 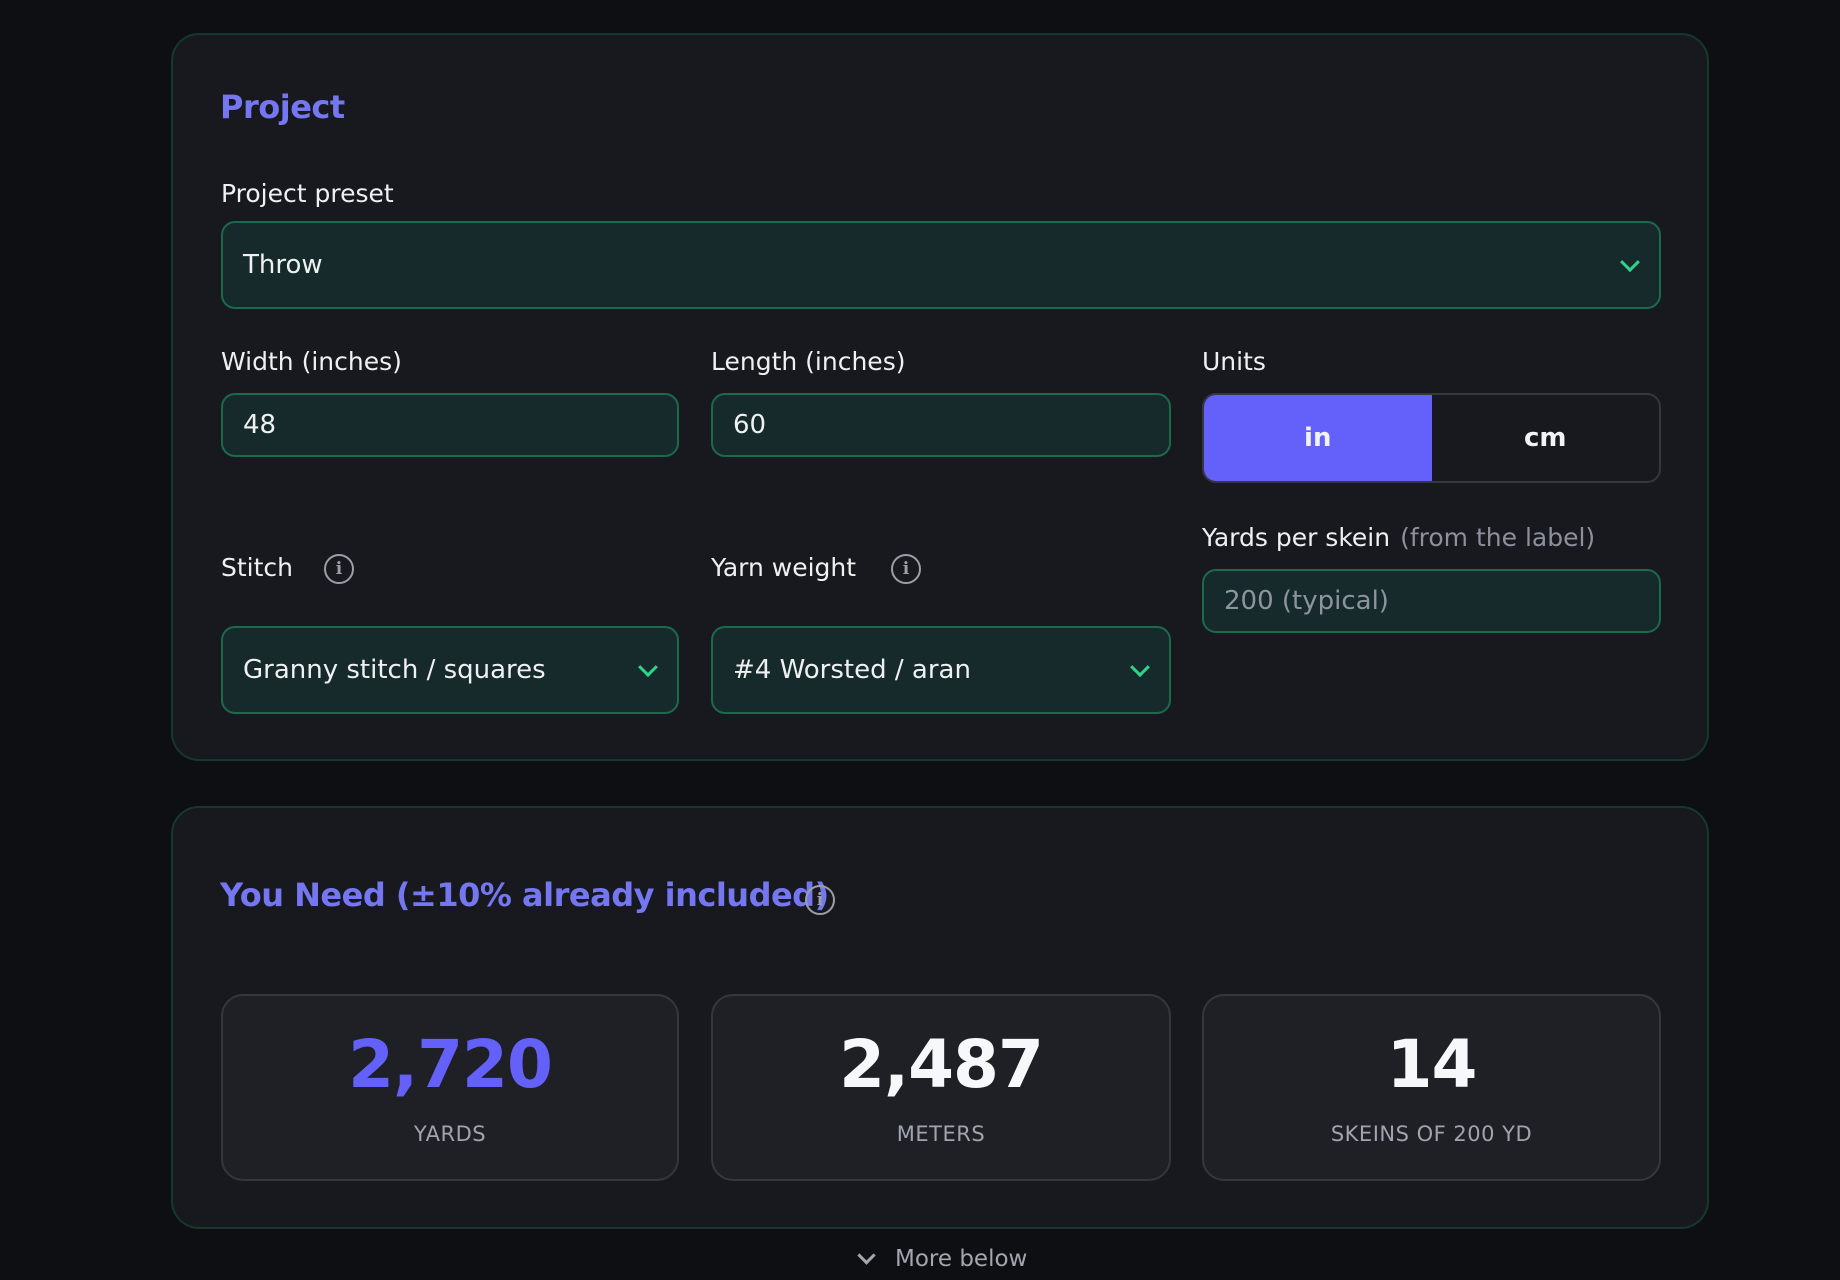 I want to click on yards-per-skein-label-text: Yards per skein, so click(x=1296, y=537).